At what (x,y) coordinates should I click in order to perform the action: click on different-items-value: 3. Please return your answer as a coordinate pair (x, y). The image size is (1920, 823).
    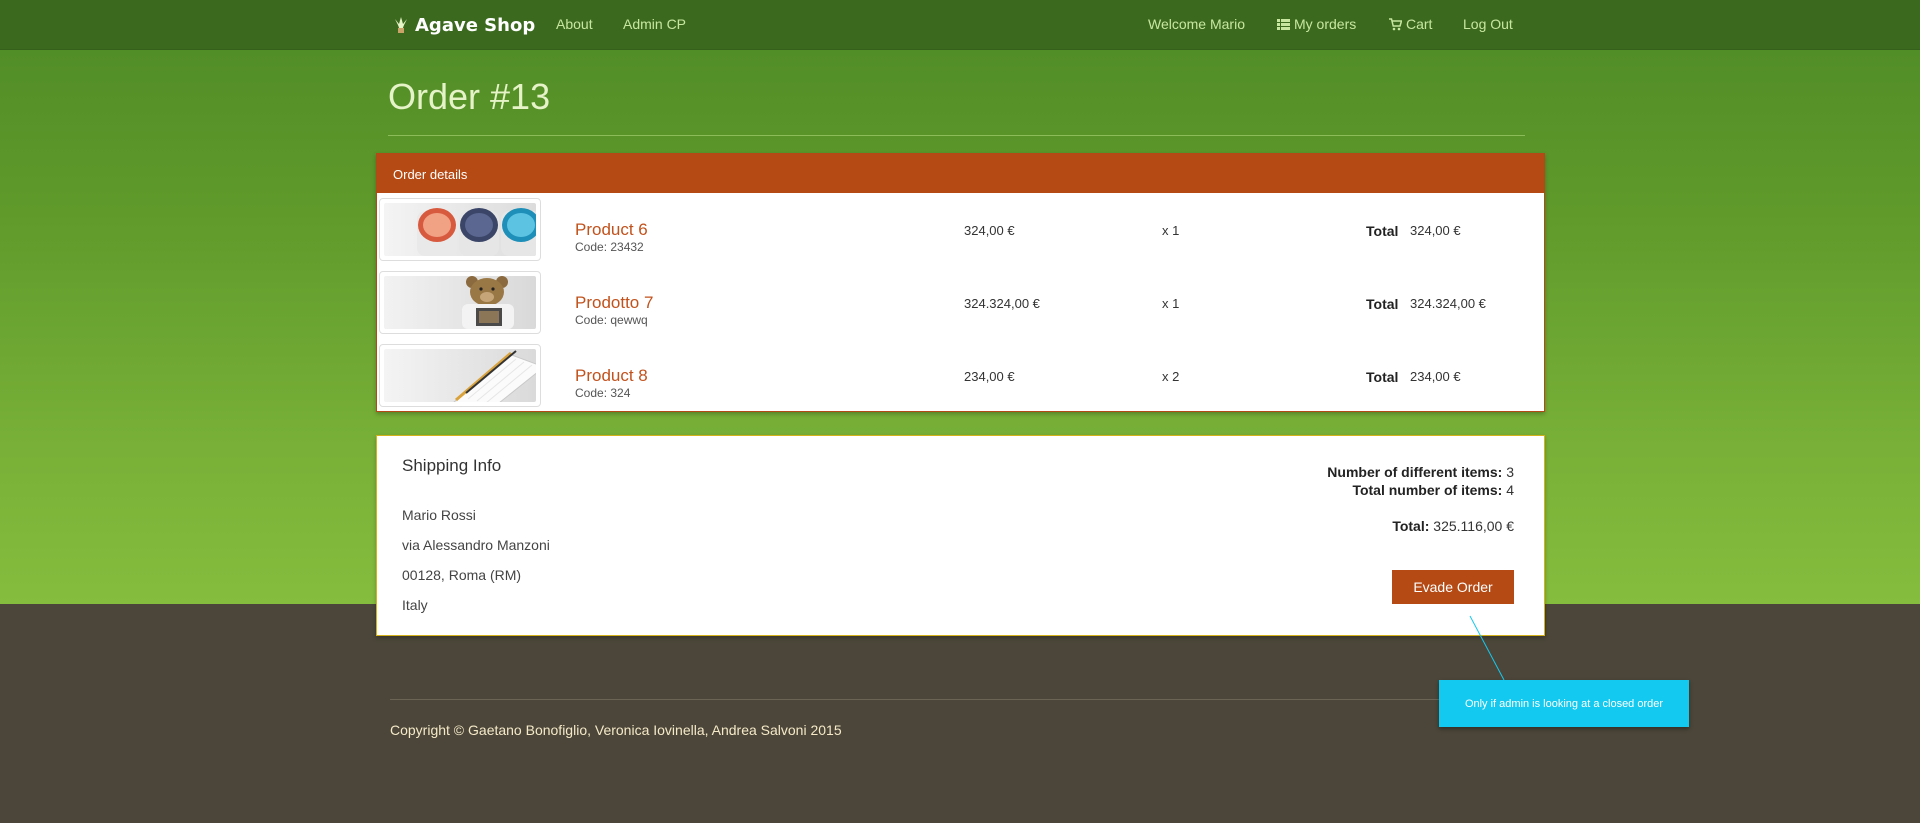
    Looking at the image, I should click on (1510, 472).